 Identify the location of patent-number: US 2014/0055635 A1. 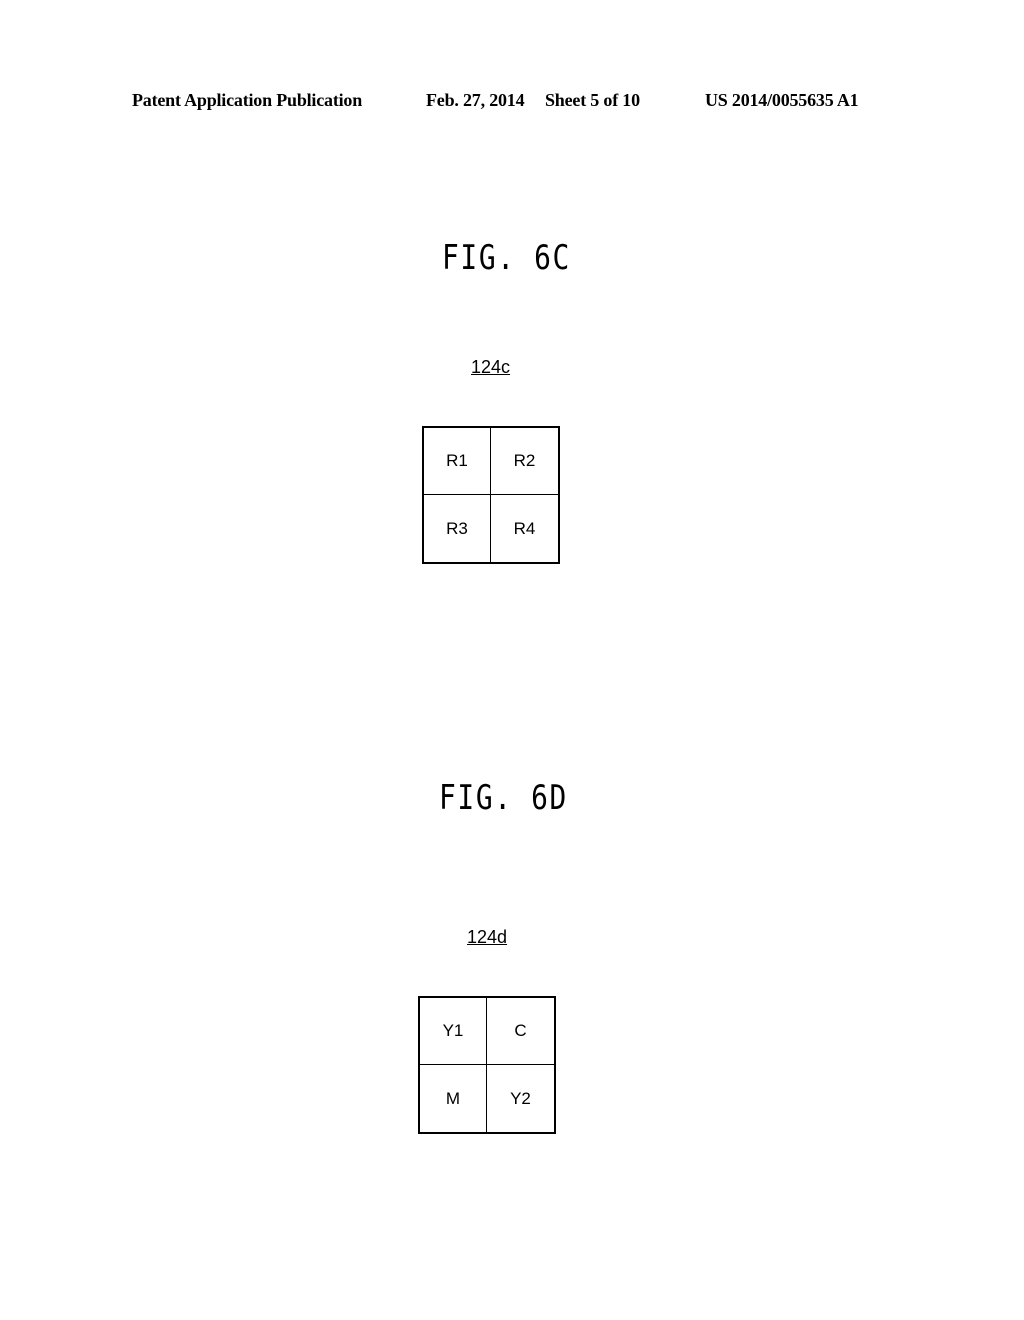
(782, 100).